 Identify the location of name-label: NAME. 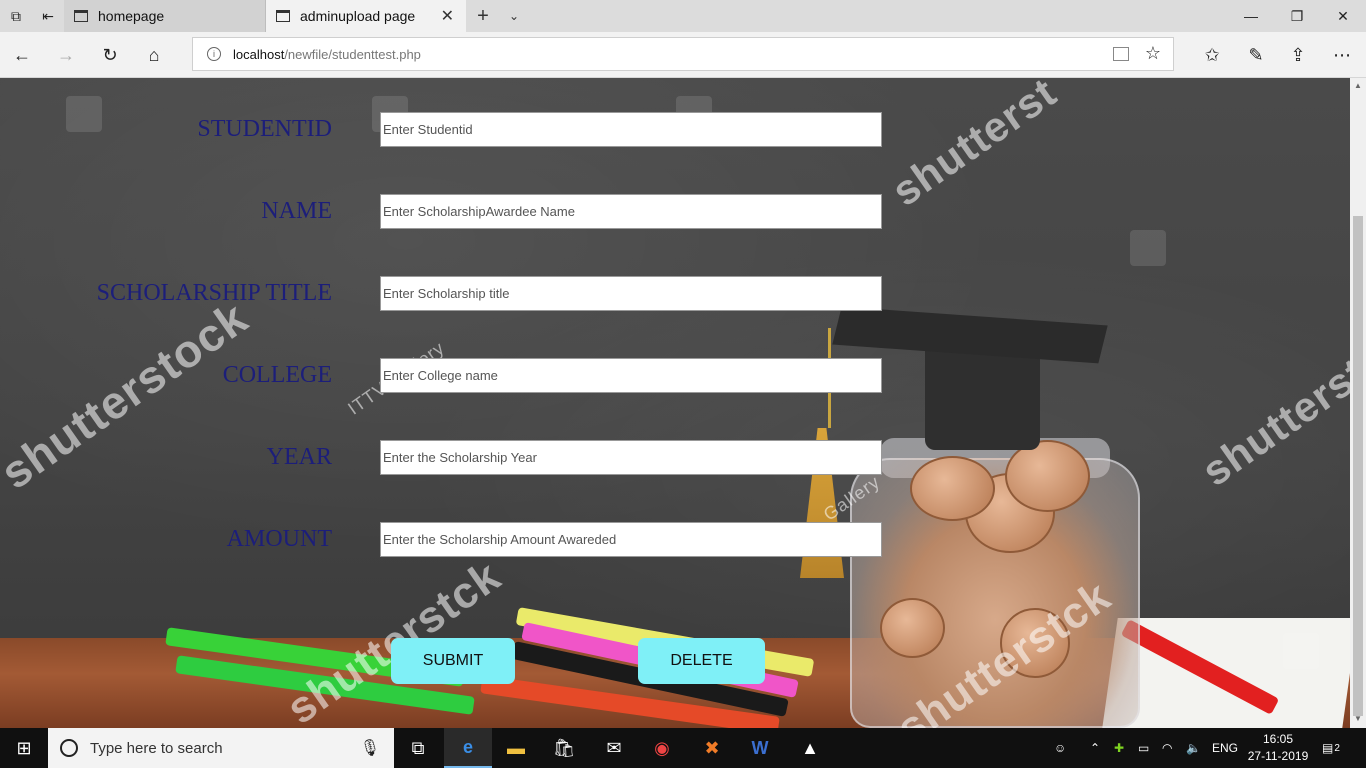
(296, 211).